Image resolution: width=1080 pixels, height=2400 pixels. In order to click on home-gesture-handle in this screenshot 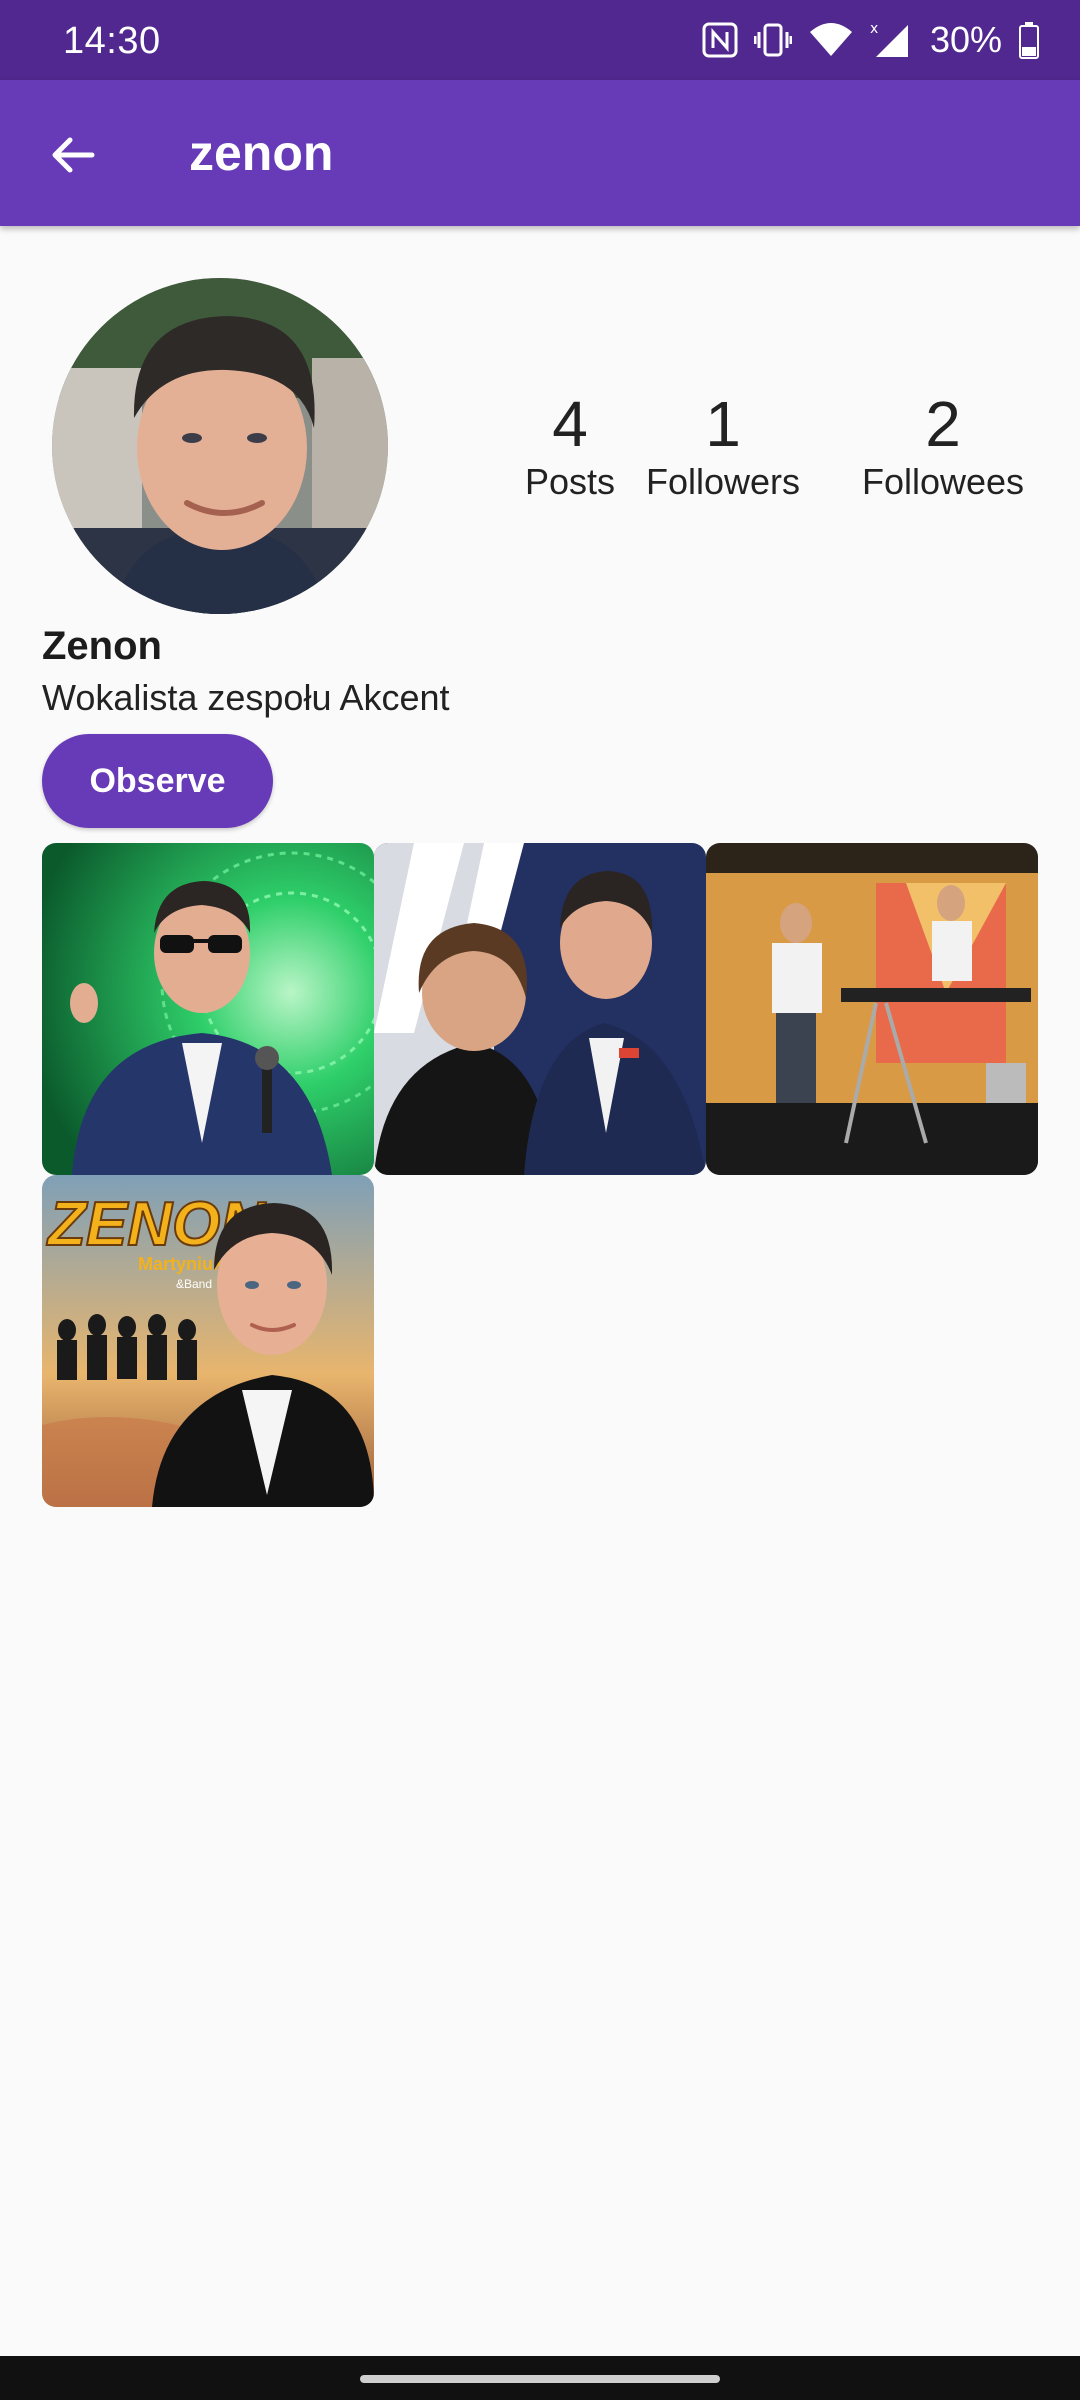, I will do `click(540, 2379)`.